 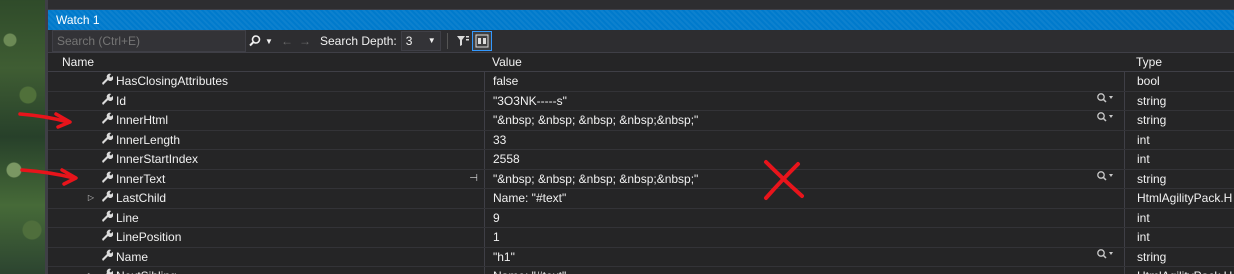 What do you see at coordinates (641, 41) in the screenshot?
I see `watch-toolbar: ▼ ← → Search Depth: 3 ▼` at bounding box center [641, 41].